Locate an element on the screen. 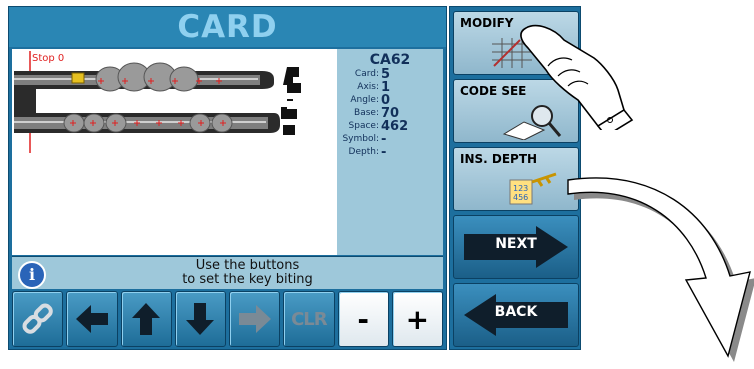 The width and height of the screenshot is (754, 369). message-bar: i Use the buttons to set the key biting is located at coordinates (227, 272).